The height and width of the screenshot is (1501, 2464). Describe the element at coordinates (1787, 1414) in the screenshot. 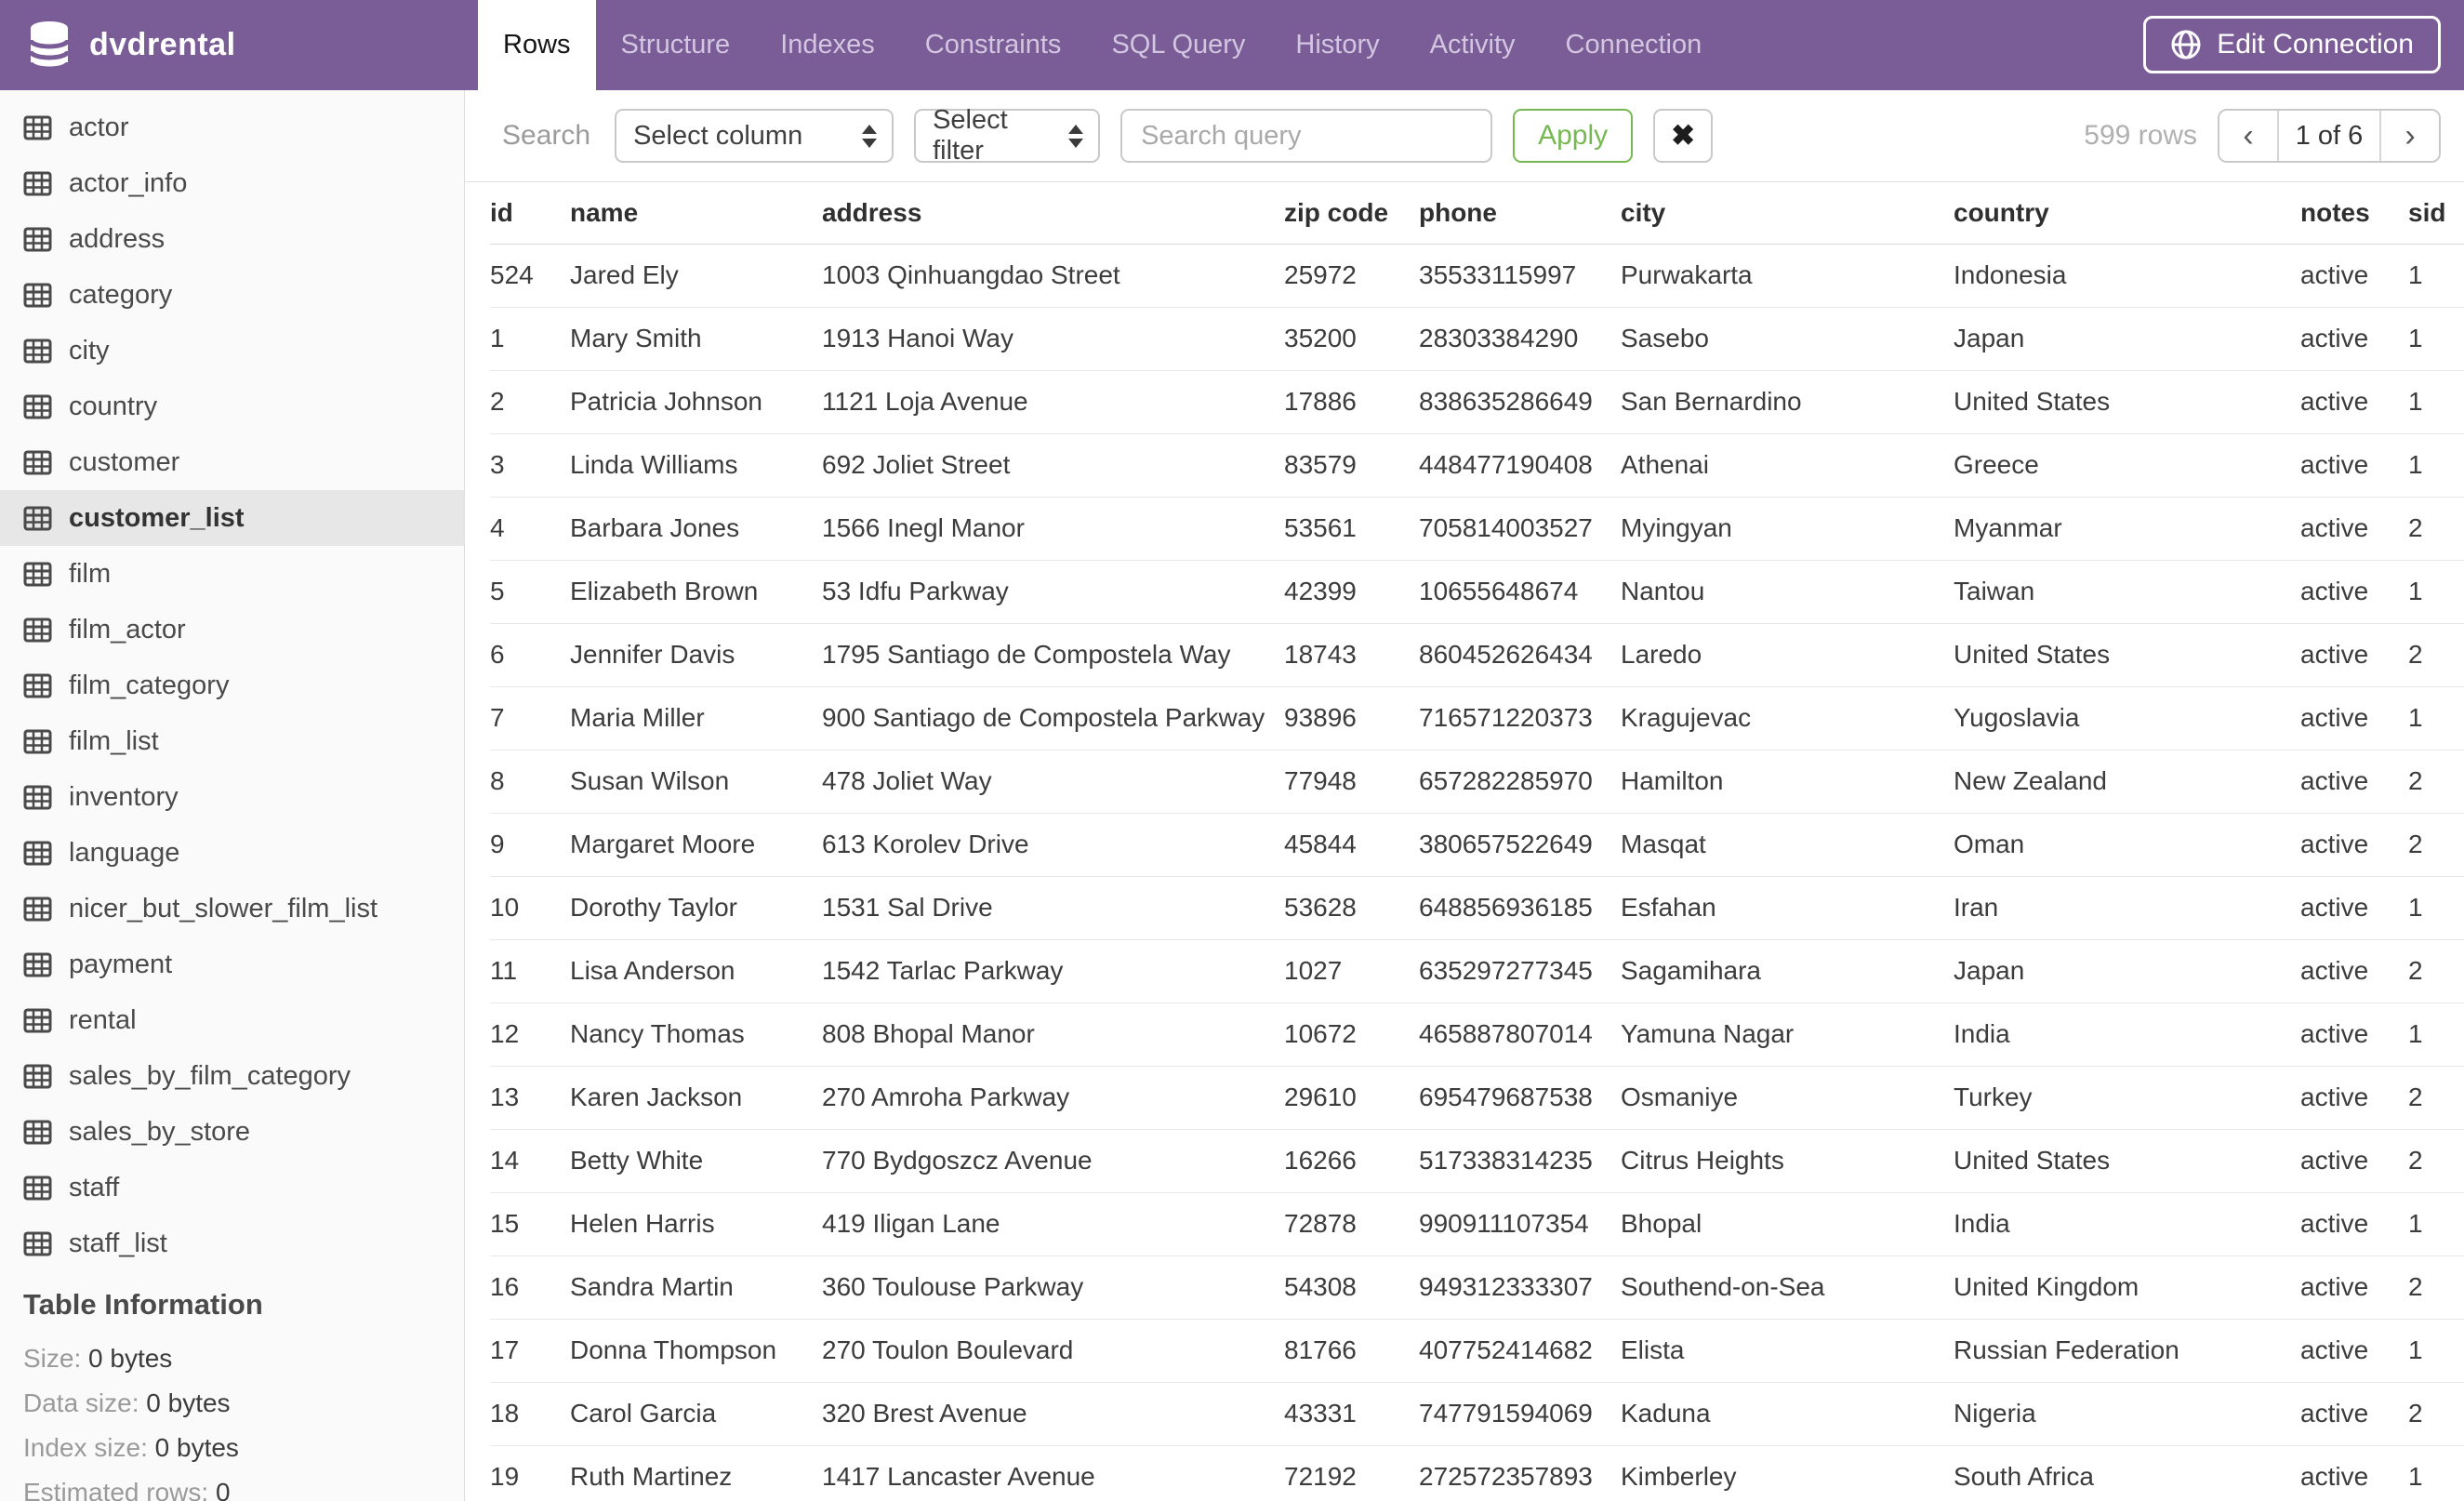

I see `cell-city: Kaduna` at that location.